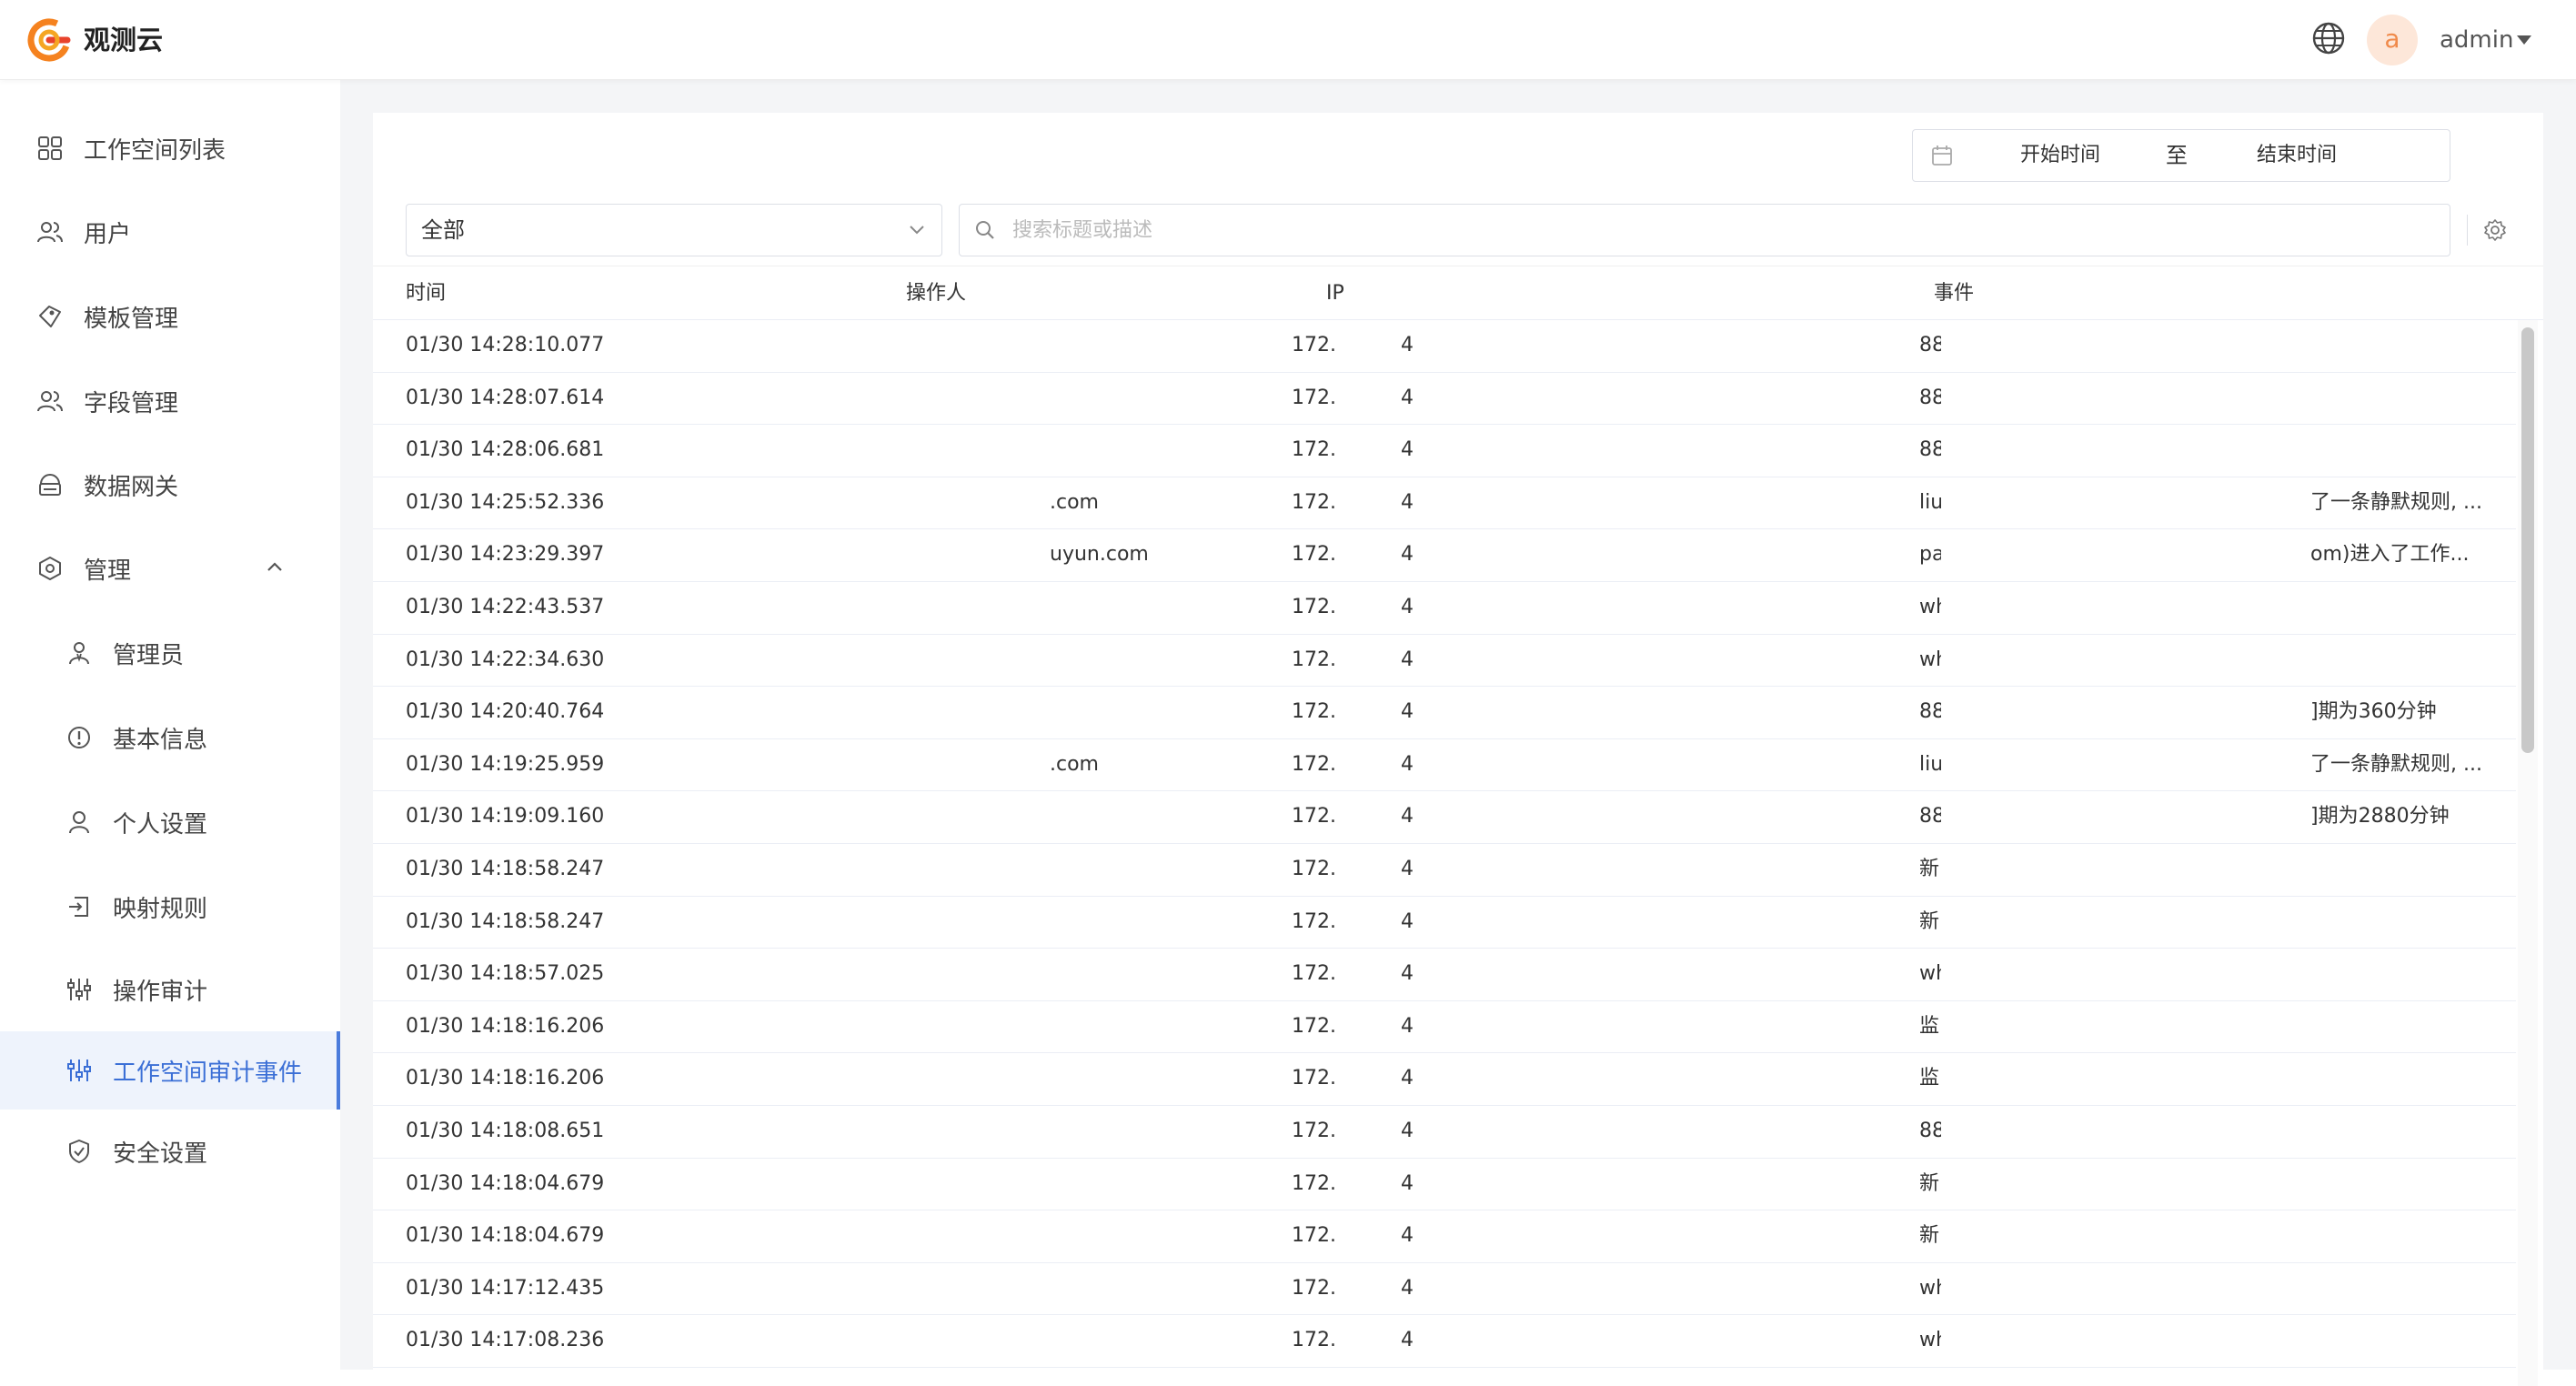  I want to click on cell-event: liu, so click(1930, 502).